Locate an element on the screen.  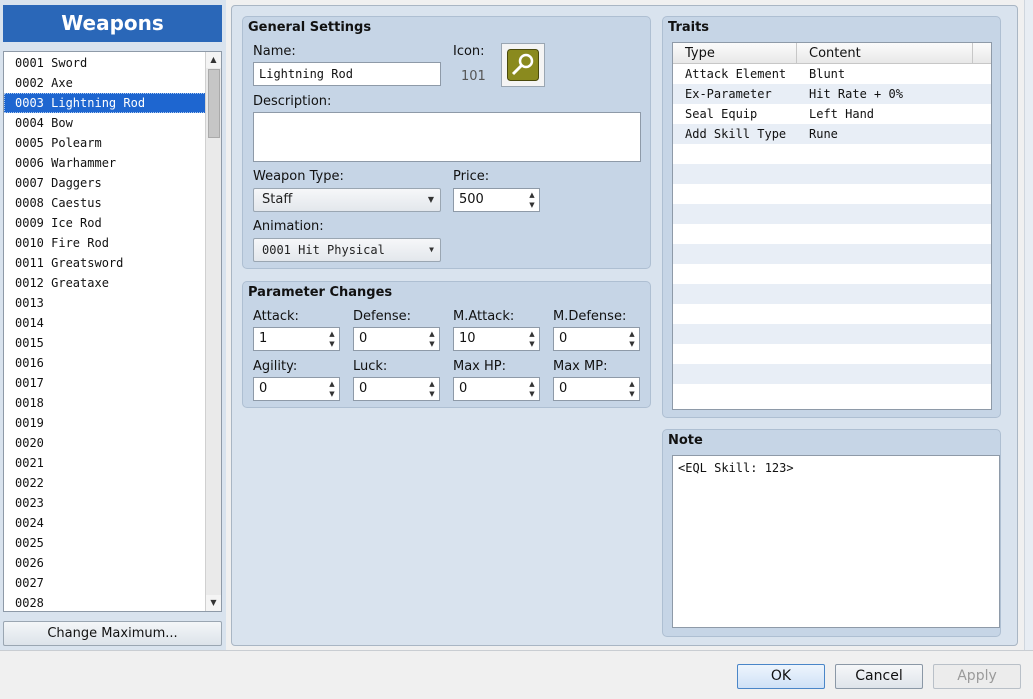
list-item: 0007 Daggers is located at coordinates (105, 183).